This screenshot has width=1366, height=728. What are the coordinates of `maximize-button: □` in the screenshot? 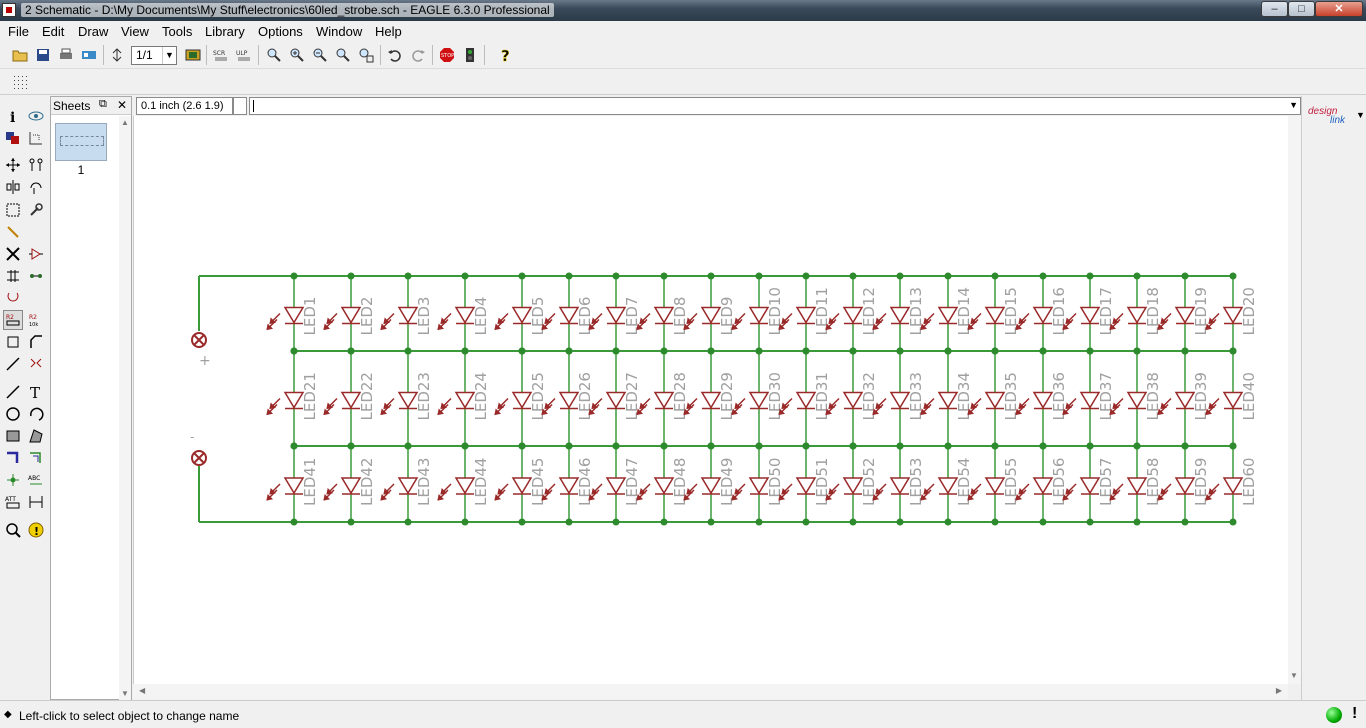 It's located at (1301, 9).